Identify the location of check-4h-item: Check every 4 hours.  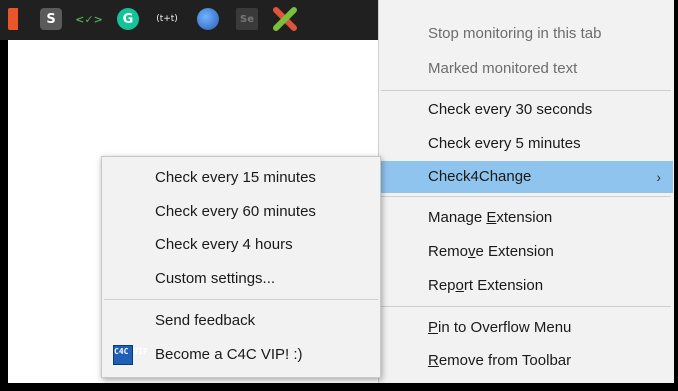
(241, 245).